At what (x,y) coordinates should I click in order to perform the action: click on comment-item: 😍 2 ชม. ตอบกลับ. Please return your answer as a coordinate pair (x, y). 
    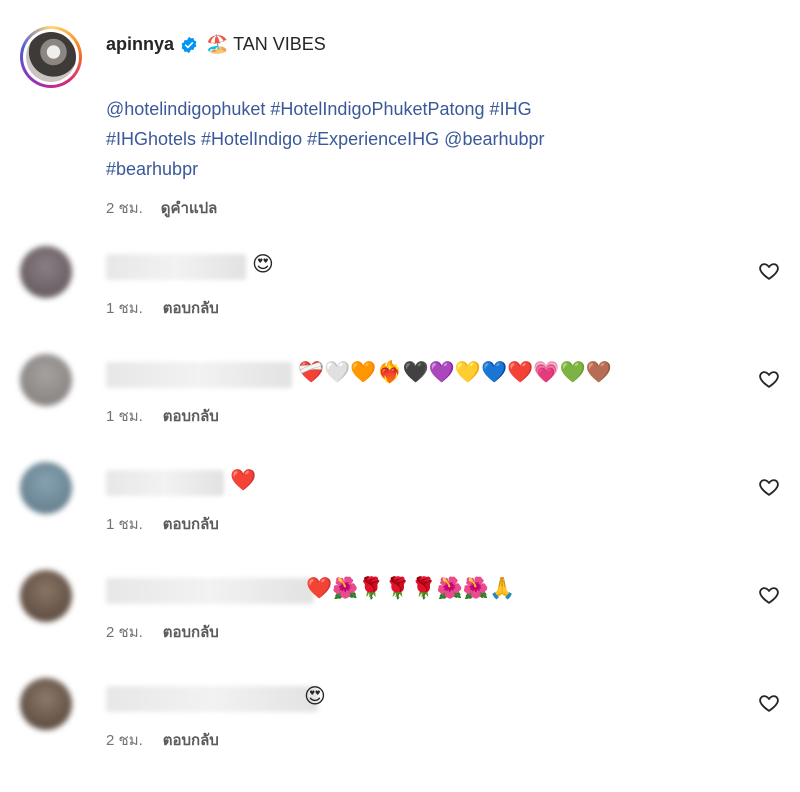
    Looking at the image, I should click on (400, 723).